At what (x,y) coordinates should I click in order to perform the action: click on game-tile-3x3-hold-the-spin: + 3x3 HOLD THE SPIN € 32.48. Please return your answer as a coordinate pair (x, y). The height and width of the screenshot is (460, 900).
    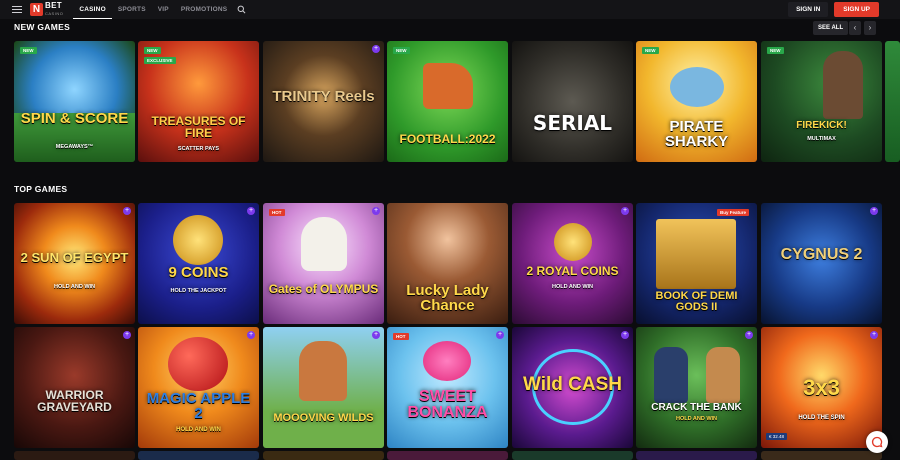
    Looking at the image, I should click on (821, 387).